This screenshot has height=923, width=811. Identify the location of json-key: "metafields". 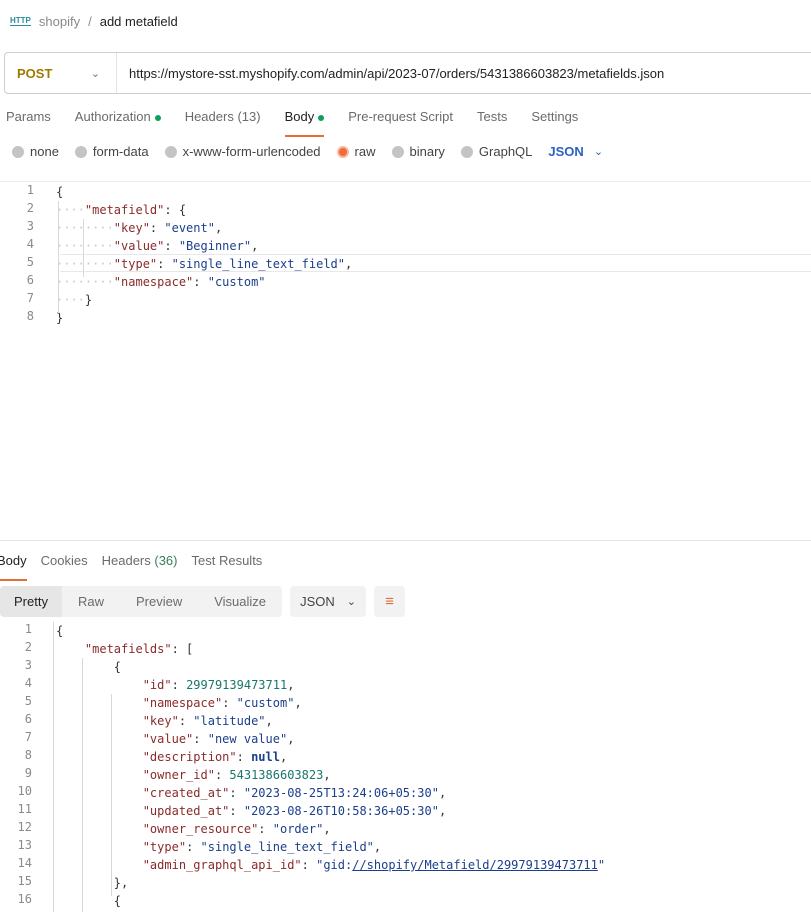
(128, 649).